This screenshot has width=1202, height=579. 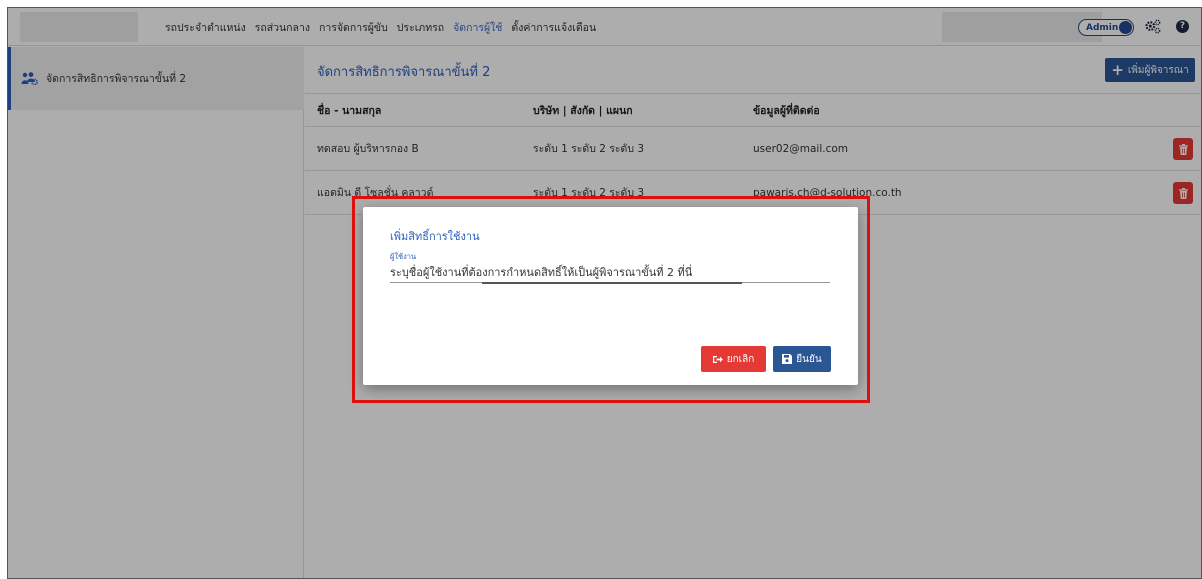 I want to click on confirm-label: ยืนยัน, so click(x=809, y=359).